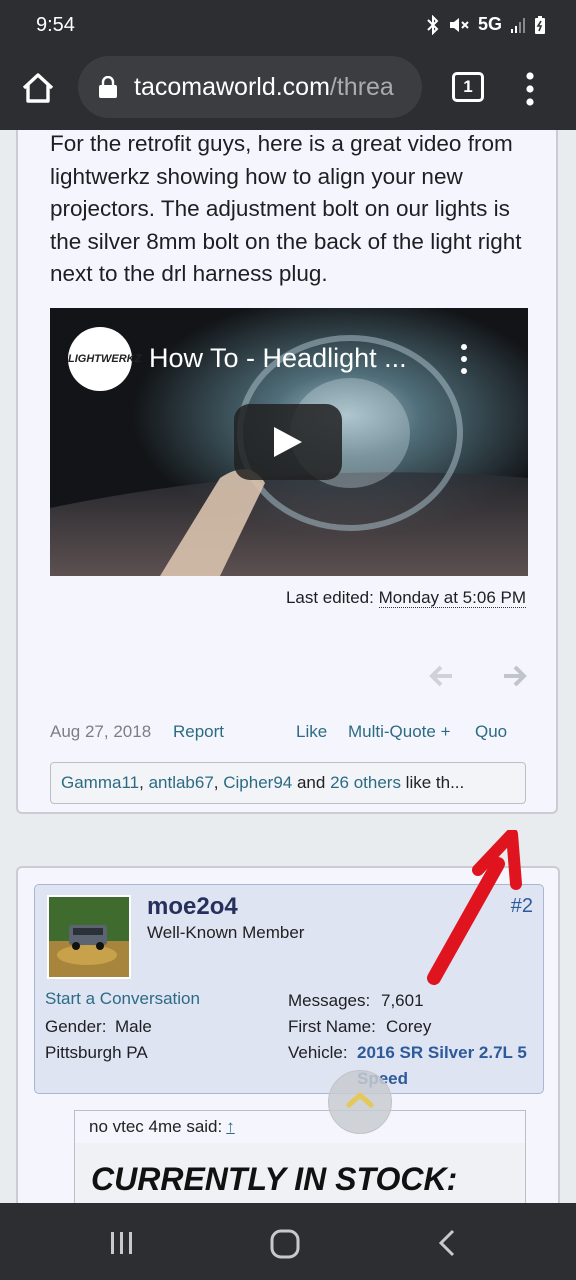 The image size is (576, 1280). Describe the element at coordinates (518, 25) in the screenshot. I see `signal-icon` at that location.